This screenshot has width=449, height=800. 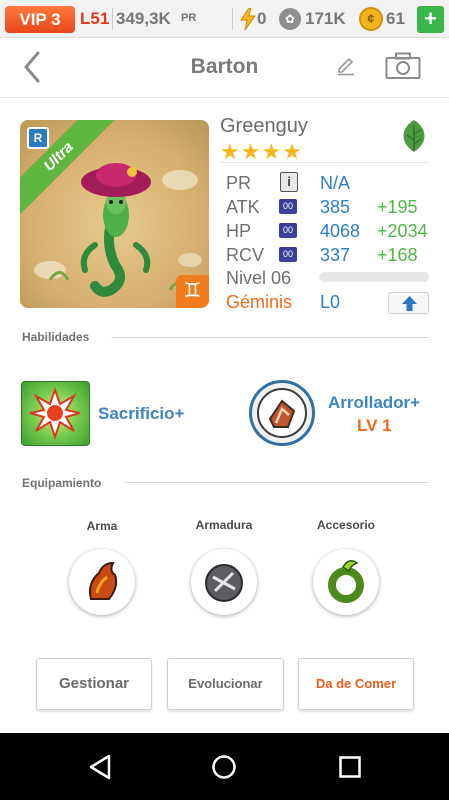 I want to click on armor-icon, so click(x=224, y=583).